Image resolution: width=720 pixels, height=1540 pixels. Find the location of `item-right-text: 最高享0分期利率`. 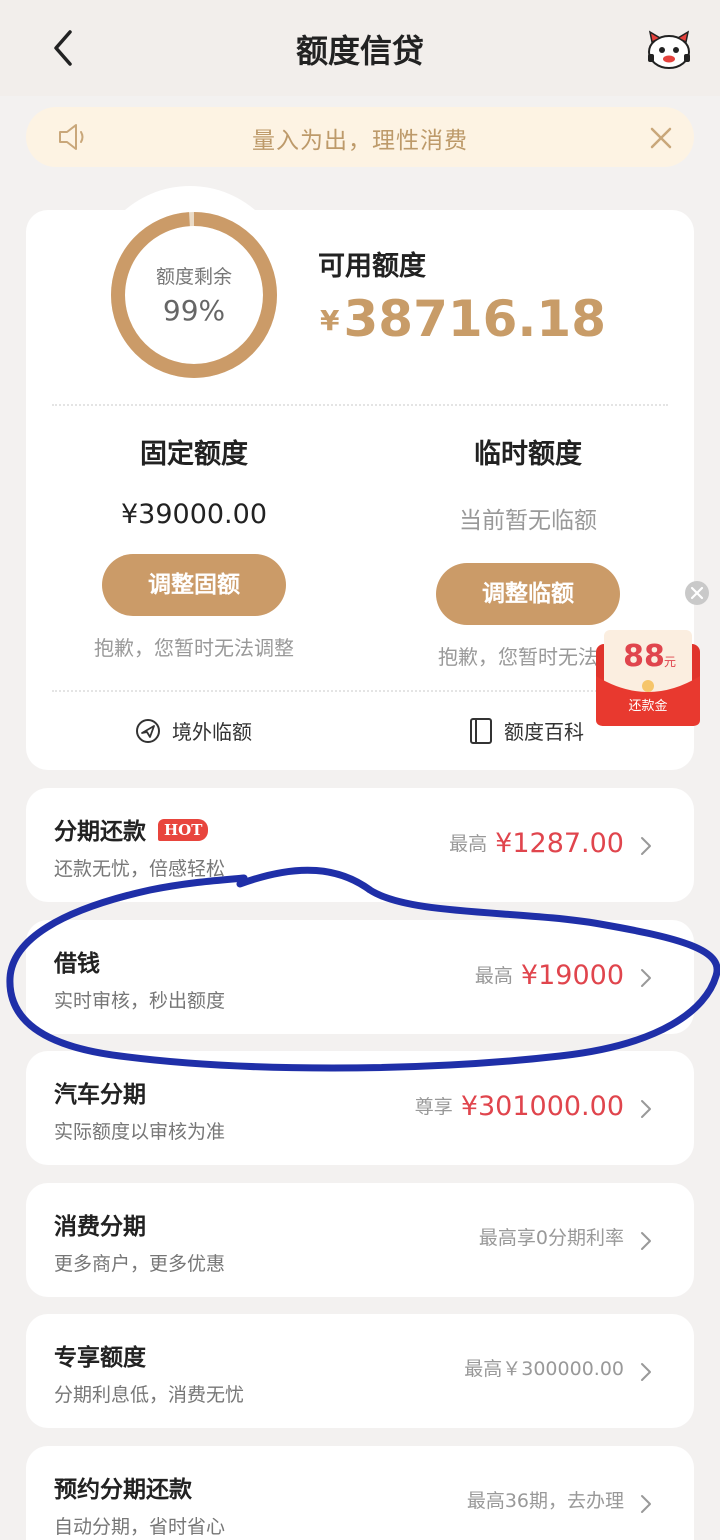

item-right-text: 最高享0分期利率 is located at coordinates (551, 1236).